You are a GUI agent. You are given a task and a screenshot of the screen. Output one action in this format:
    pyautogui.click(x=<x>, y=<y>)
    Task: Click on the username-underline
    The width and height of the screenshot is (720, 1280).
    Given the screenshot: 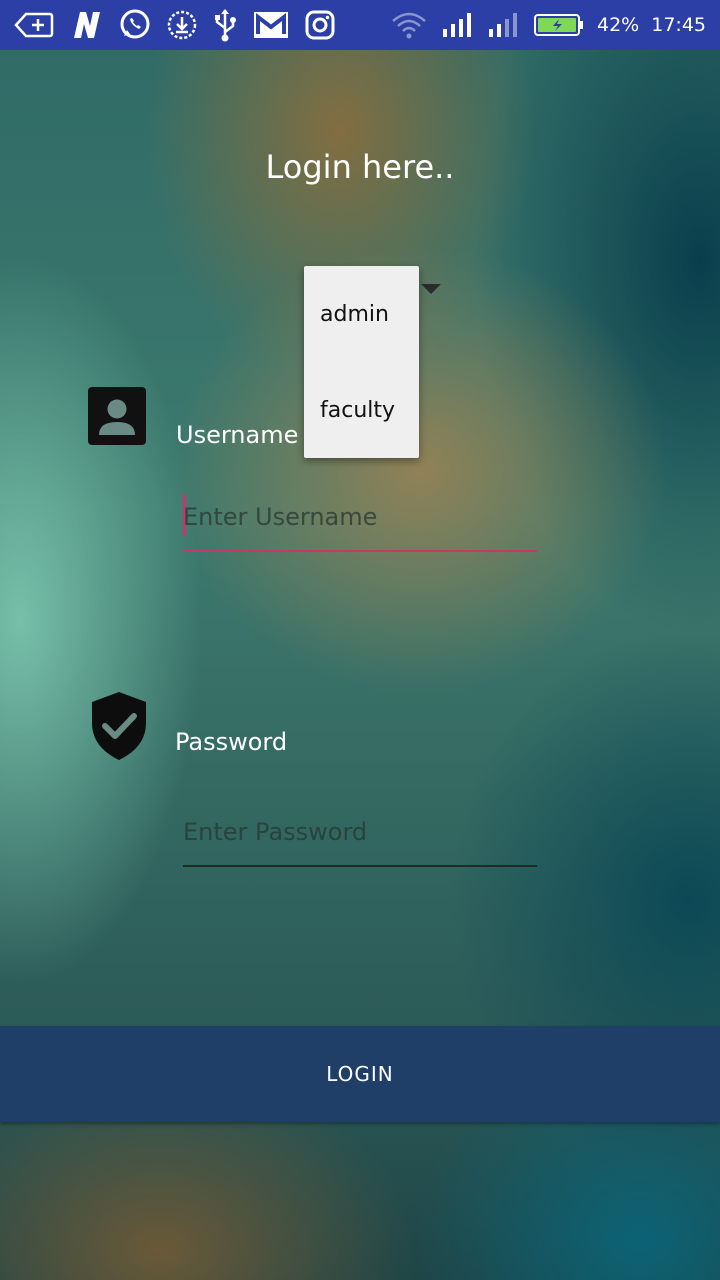 What is the action you would take?
    pyautogui.click(x=360, y=551)
    